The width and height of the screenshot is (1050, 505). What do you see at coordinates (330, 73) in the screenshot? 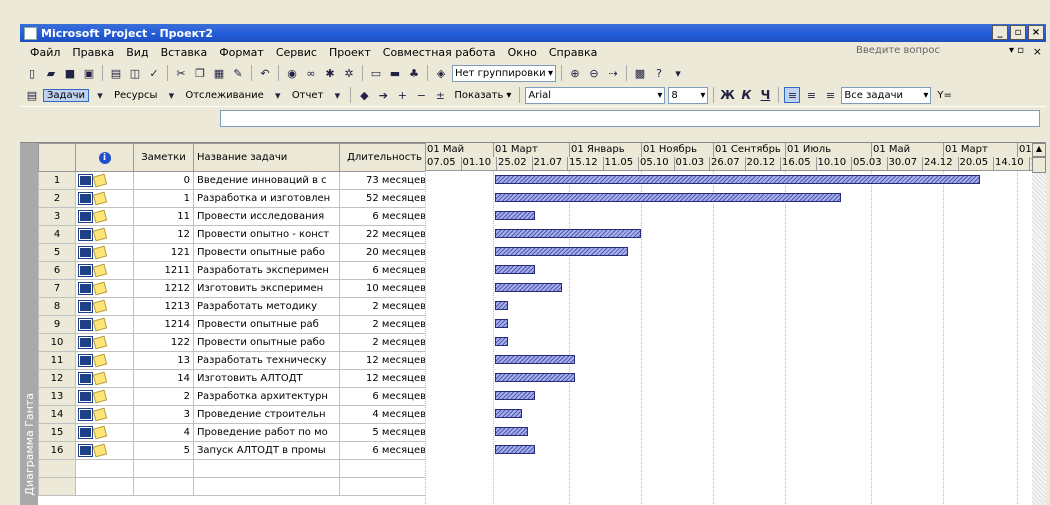
I see `unlink-tasks-icon: ✱` at bounding box center [330, 73].